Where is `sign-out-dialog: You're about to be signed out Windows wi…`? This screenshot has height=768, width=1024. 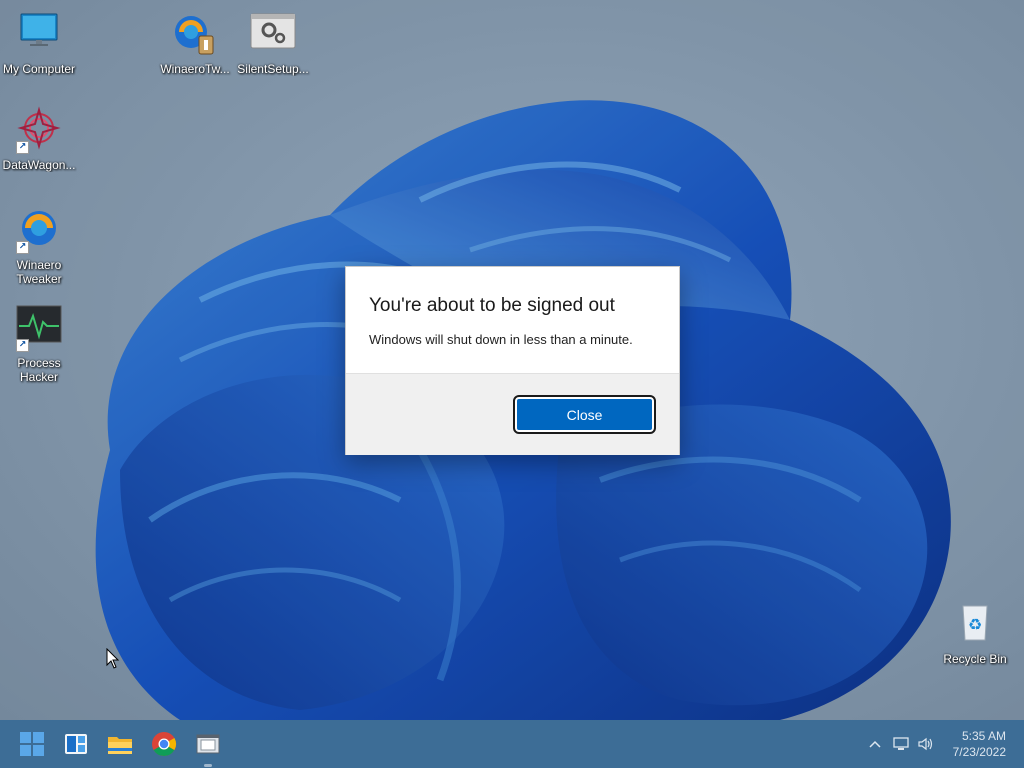 sign-out-dialog: You're about to be signed out Windows wi… is located at coordinates (512, 360).